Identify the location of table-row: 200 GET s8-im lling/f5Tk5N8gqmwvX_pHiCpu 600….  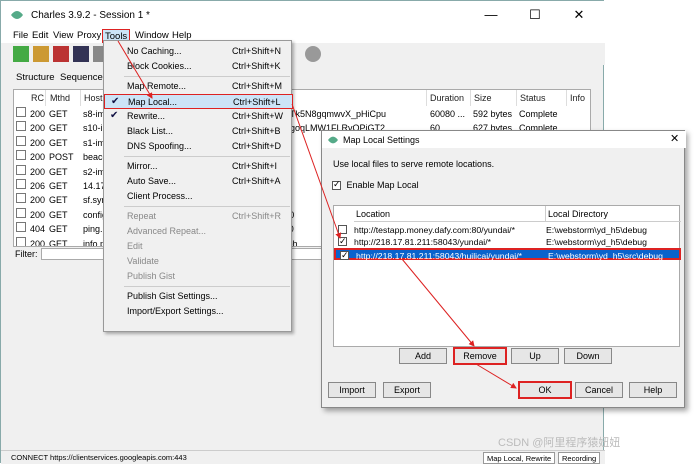
(302, 114).